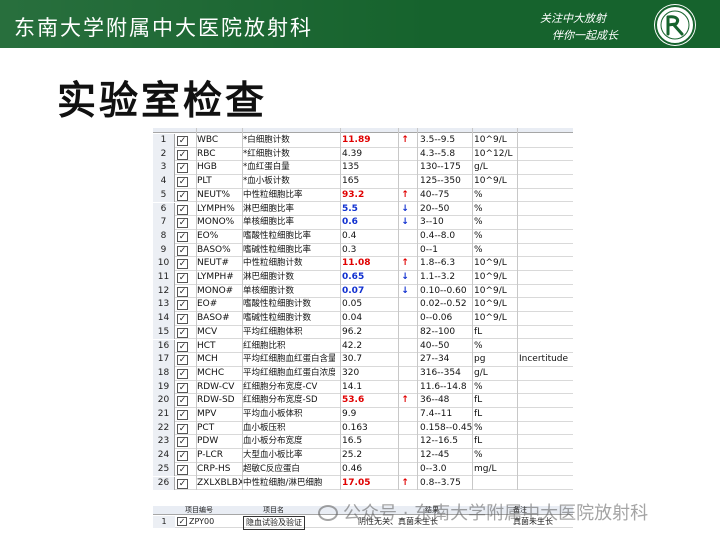 This screenshot has width=720, height=540. I want to click on table-row: 22✓ PCT 血小板压积 0.163 0.158--0.452%, so click(363, 428).